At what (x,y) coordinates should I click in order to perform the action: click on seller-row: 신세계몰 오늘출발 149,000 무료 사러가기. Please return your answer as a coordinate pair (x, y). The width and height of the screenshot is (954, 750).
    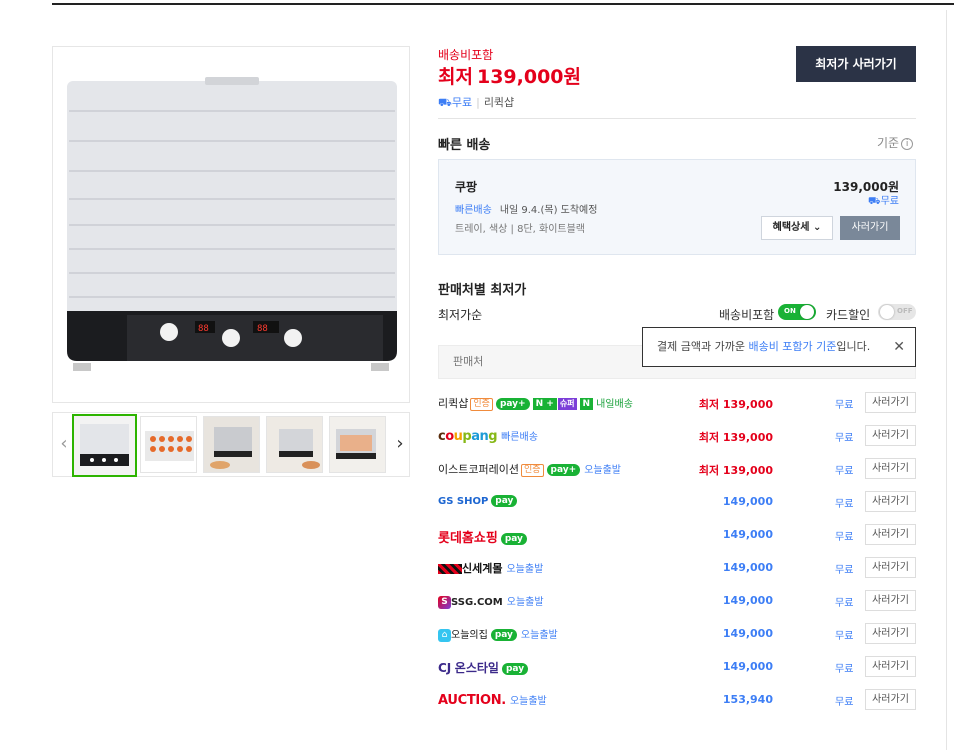
    Looking at the image, I should click on (677, 568).